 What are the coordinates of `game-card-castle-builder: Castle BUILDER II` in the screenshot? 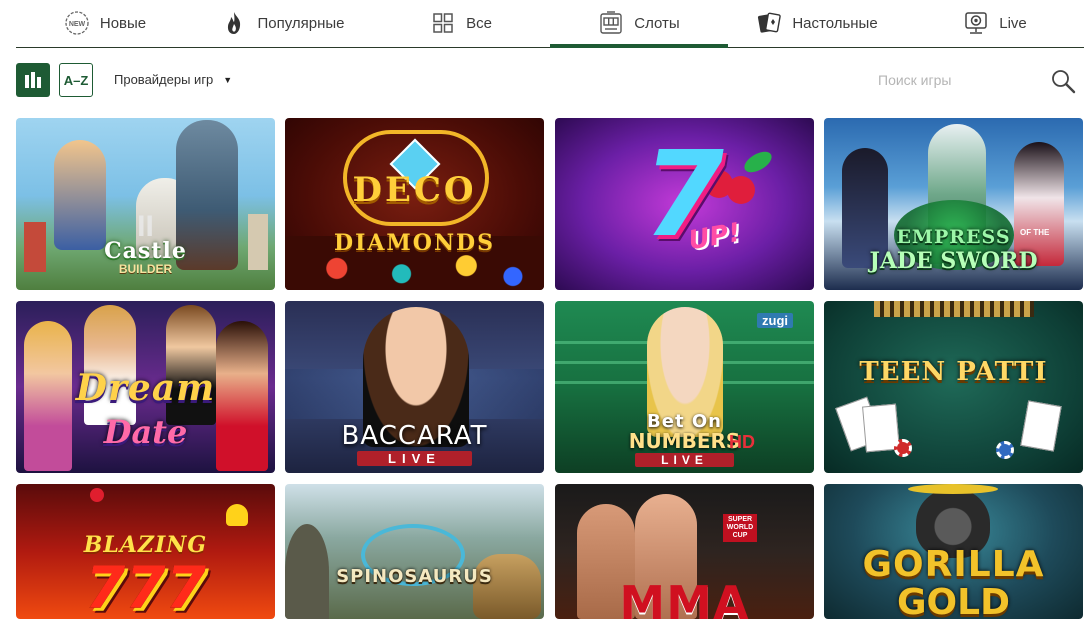 It's located at (145, 204).